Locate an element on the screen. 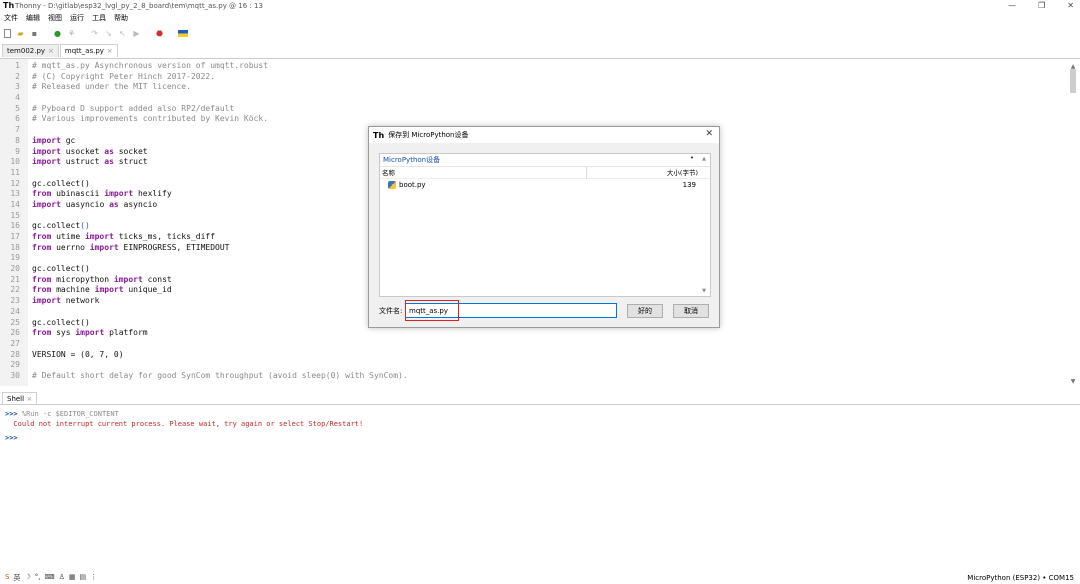 Image resolution: width=1080 pixels, height=584 pixels. shell-prompt: >>> is located at coordinates (11, 438).